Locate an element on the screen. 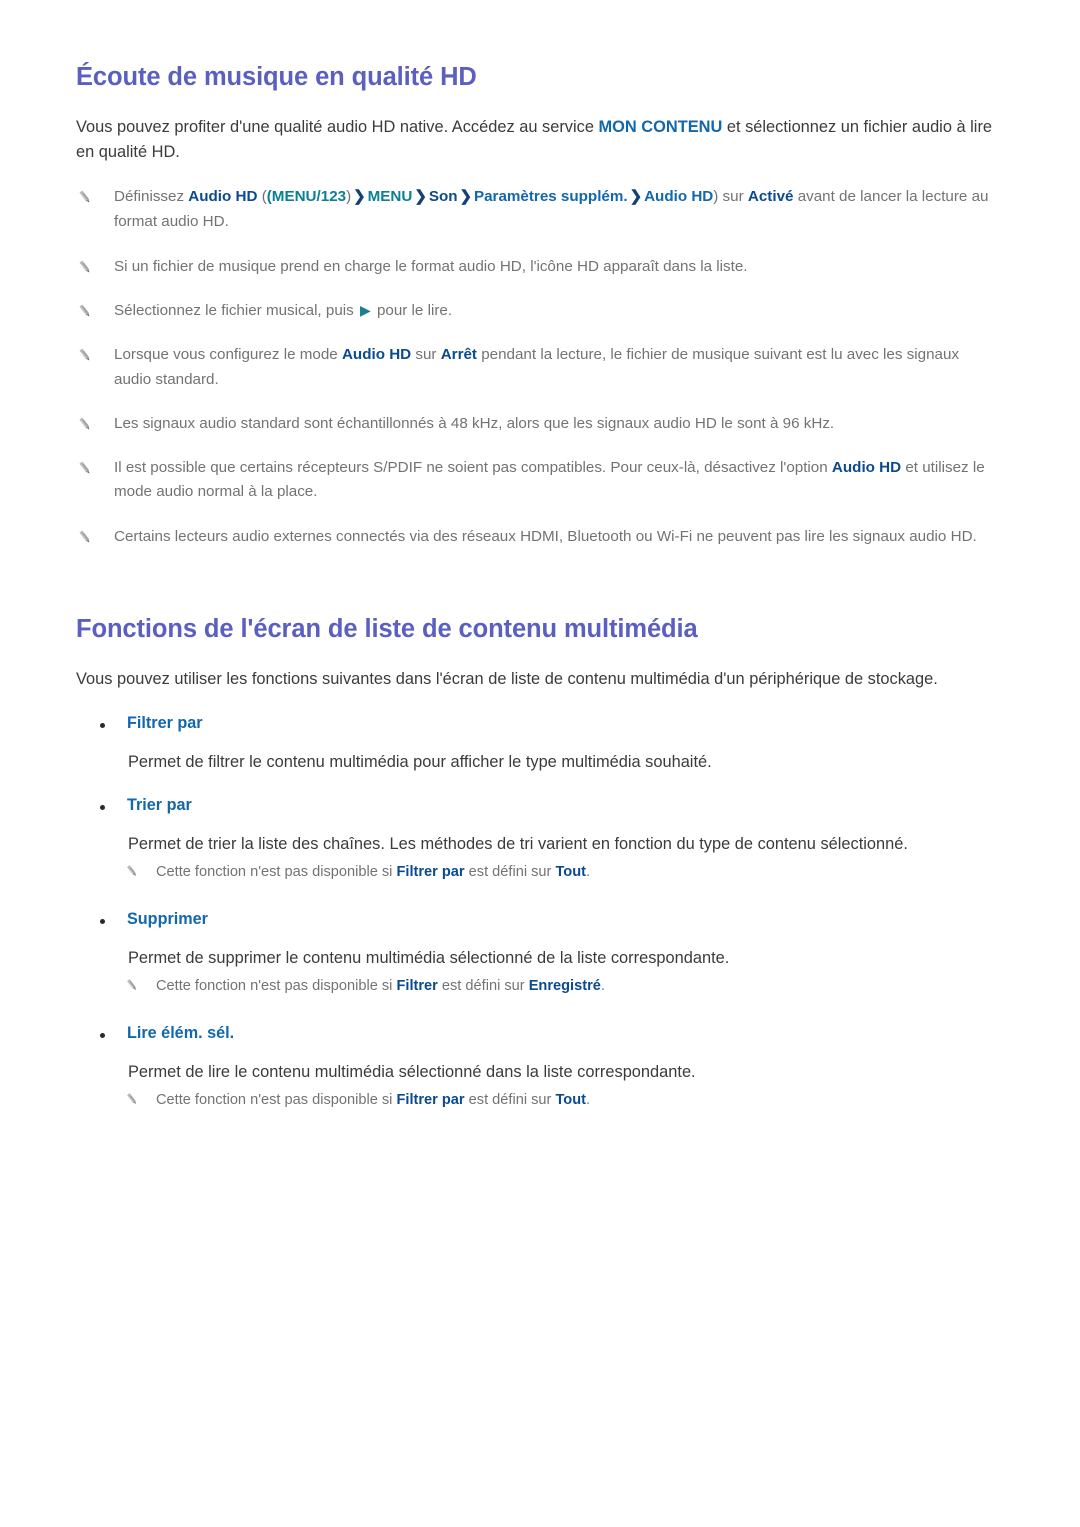 The height and width of the screenshot is (1527, 1080). feature-bullet-row: Filtrer par is located at coordinates (554, 723).